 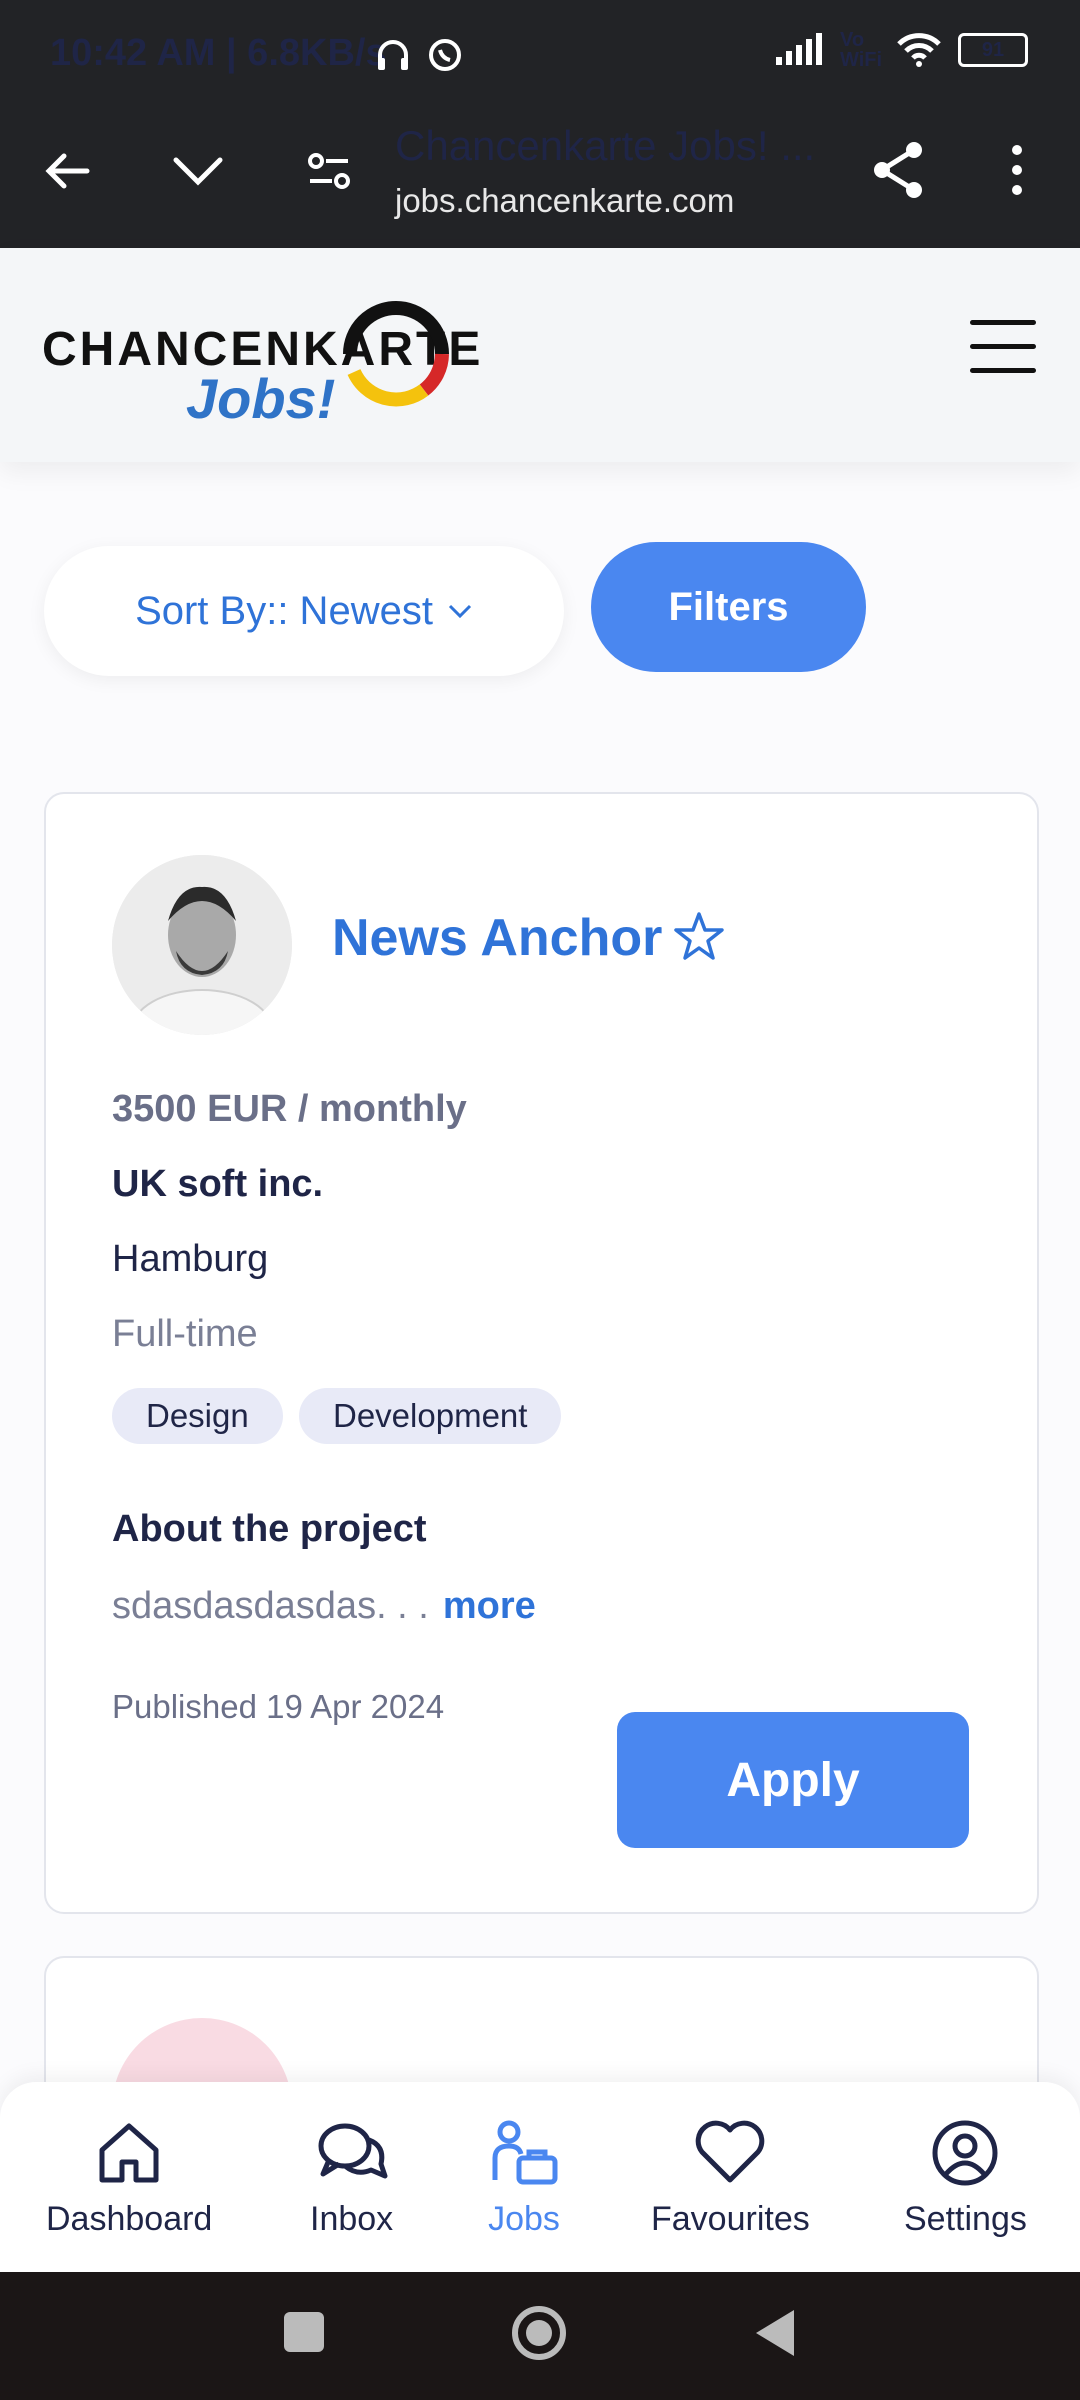 What do you see at coordinates (564, 201) in the screenshot?
I see `url-host: jobs.chancenkarte.com` at bounding box center [564, 201].